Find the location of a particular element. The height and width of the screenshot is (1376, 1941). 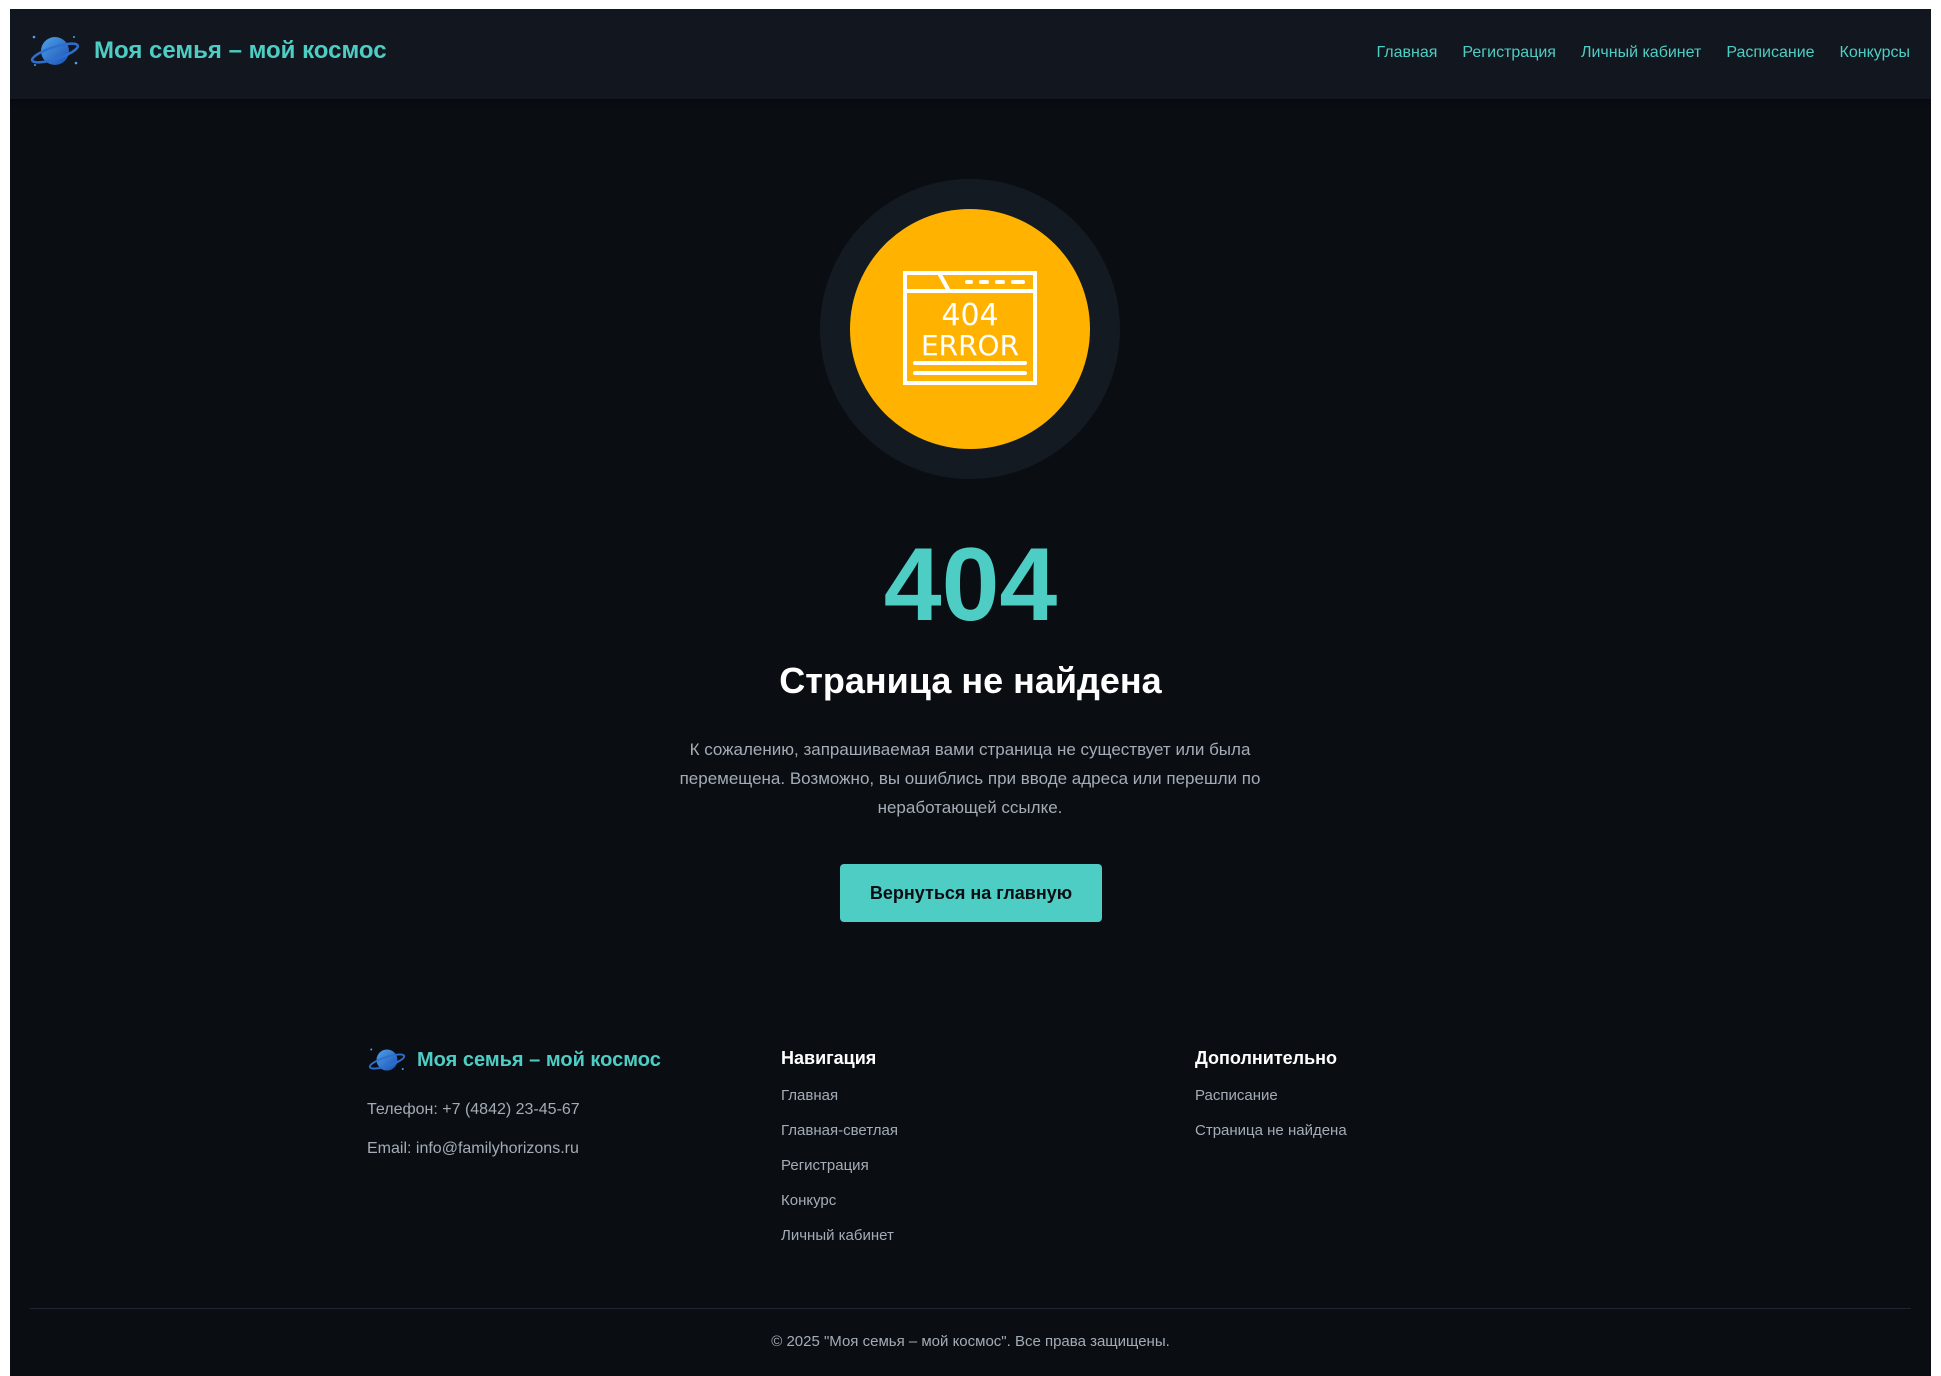

footer-brand: Моя семья – мой космос is located at coordinates (514, 1060).